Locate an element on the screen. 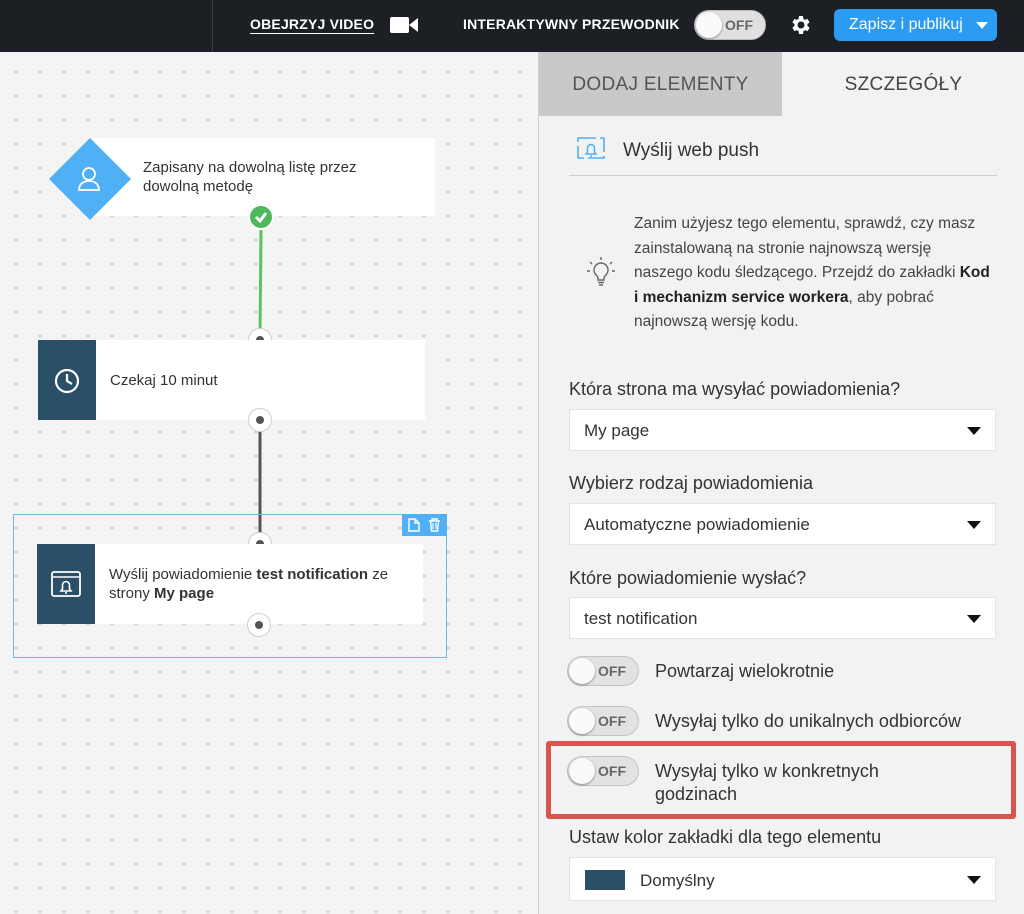 The image size is (1024, 914). section-title-text: Wyślij web push is located at coordinates (691, 150).